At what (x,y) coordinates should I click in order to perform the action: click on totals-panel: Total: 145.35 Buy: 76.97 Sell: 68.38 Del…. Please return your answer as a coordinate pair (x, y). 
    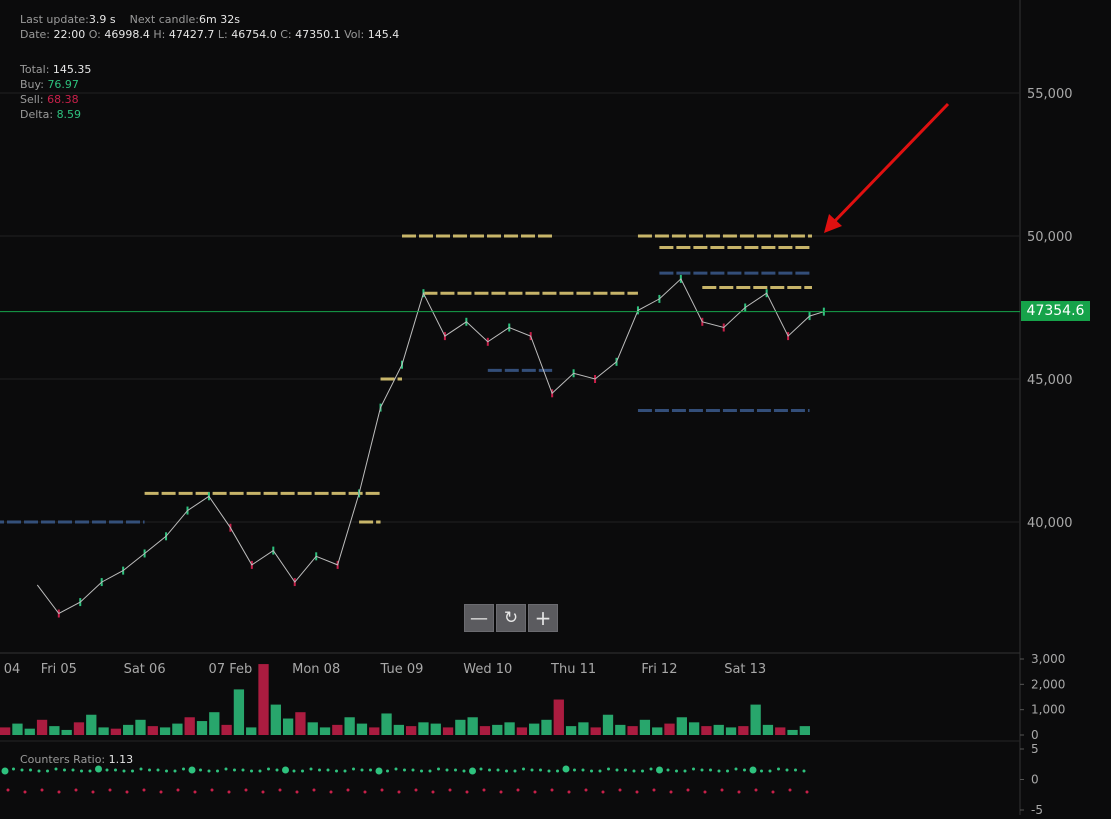
    Looking at the image, I should click on (55, 92).